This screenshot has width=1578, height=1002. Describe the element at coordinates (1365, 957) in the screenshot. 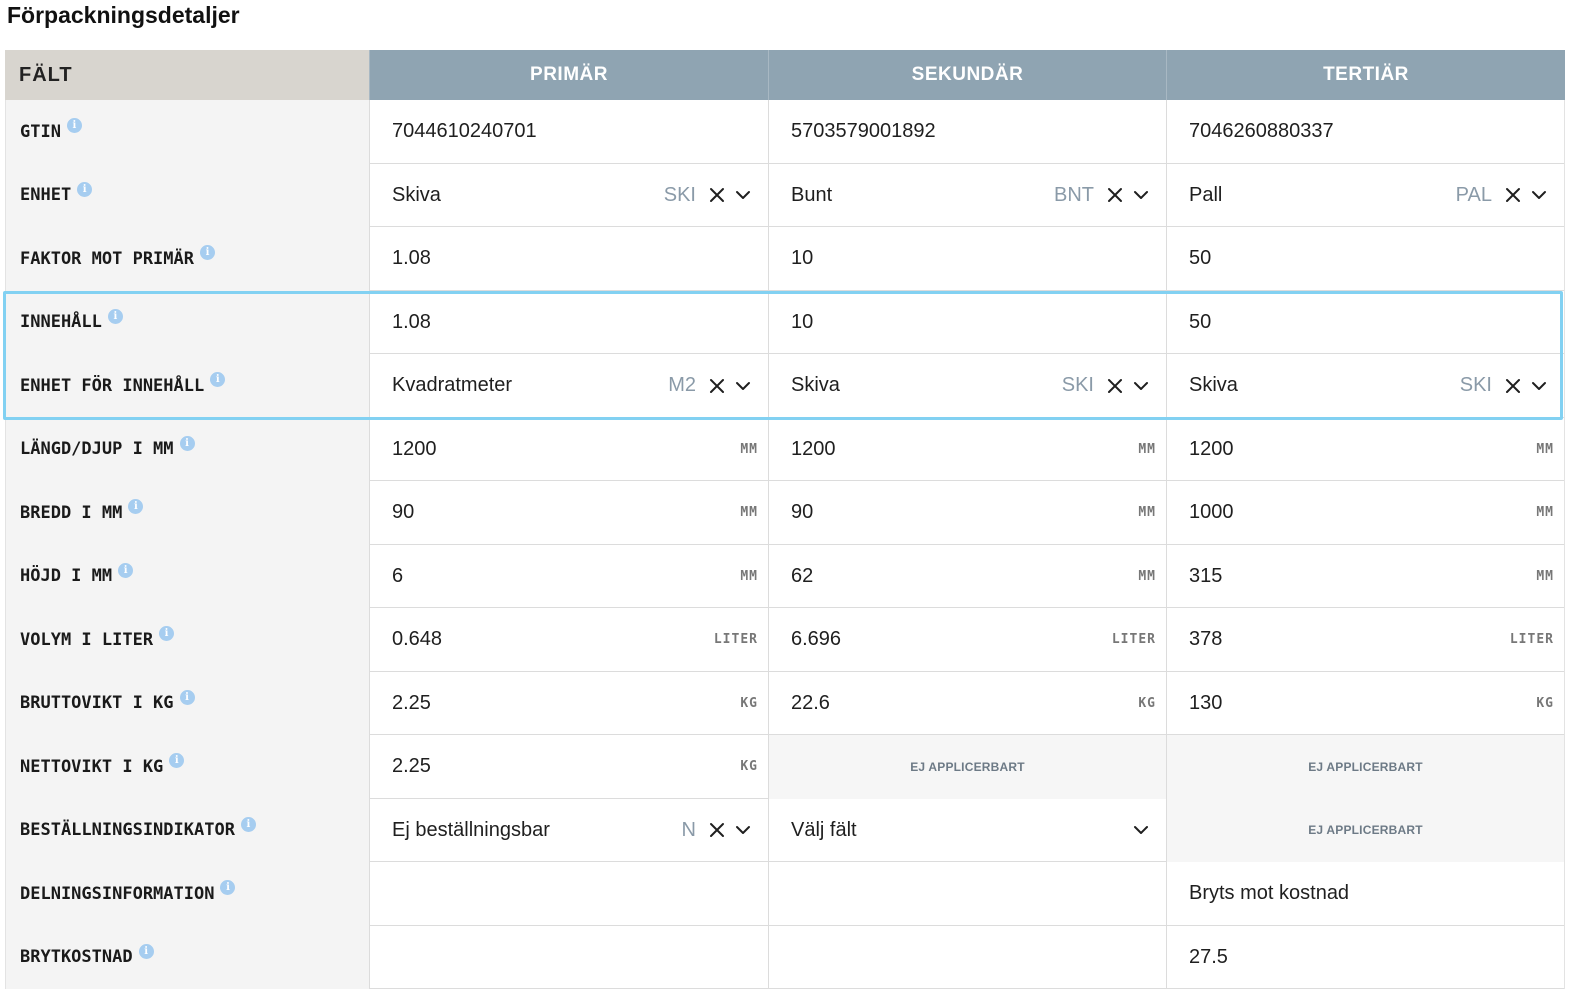

I see `cell-tertiary: 27.5` at that location.